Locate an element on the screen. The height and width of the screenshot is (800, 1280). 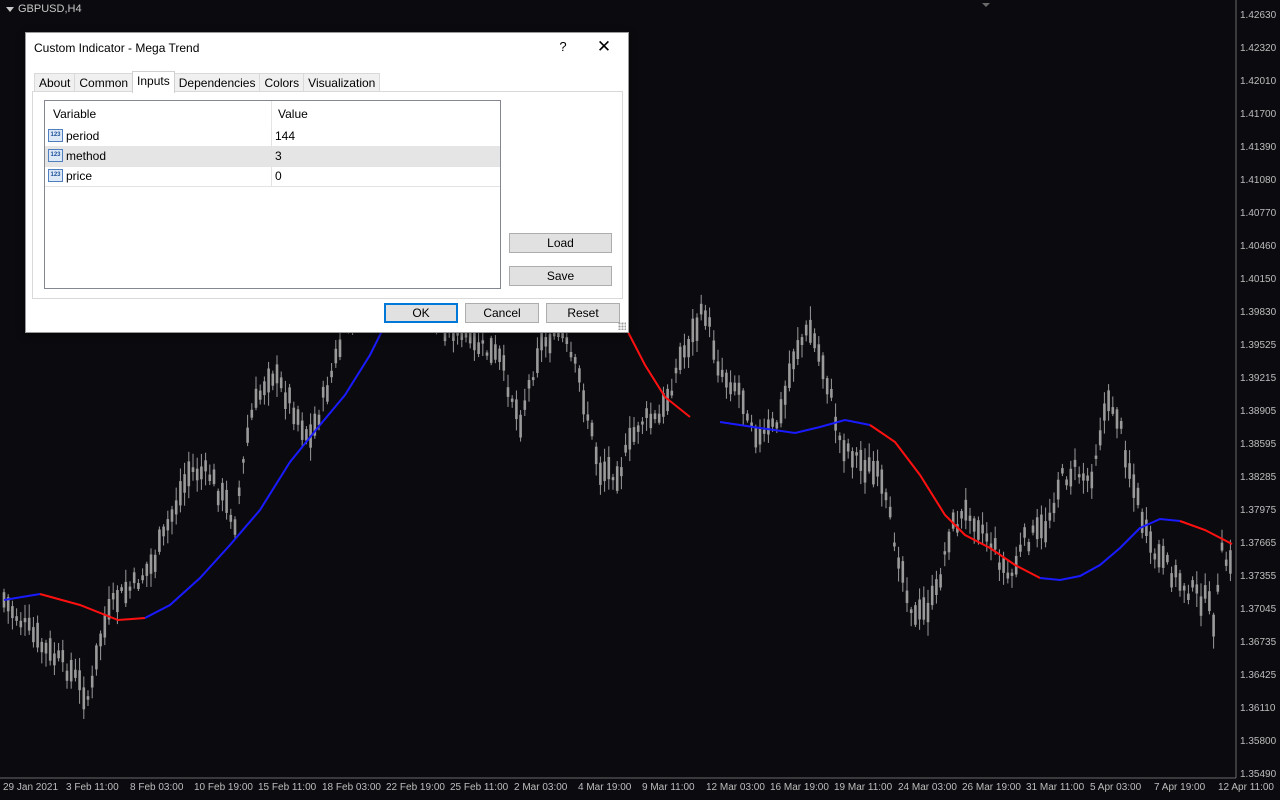
date-tick-label: 22 Feb 19:00 is located at coordinates (415, 787).